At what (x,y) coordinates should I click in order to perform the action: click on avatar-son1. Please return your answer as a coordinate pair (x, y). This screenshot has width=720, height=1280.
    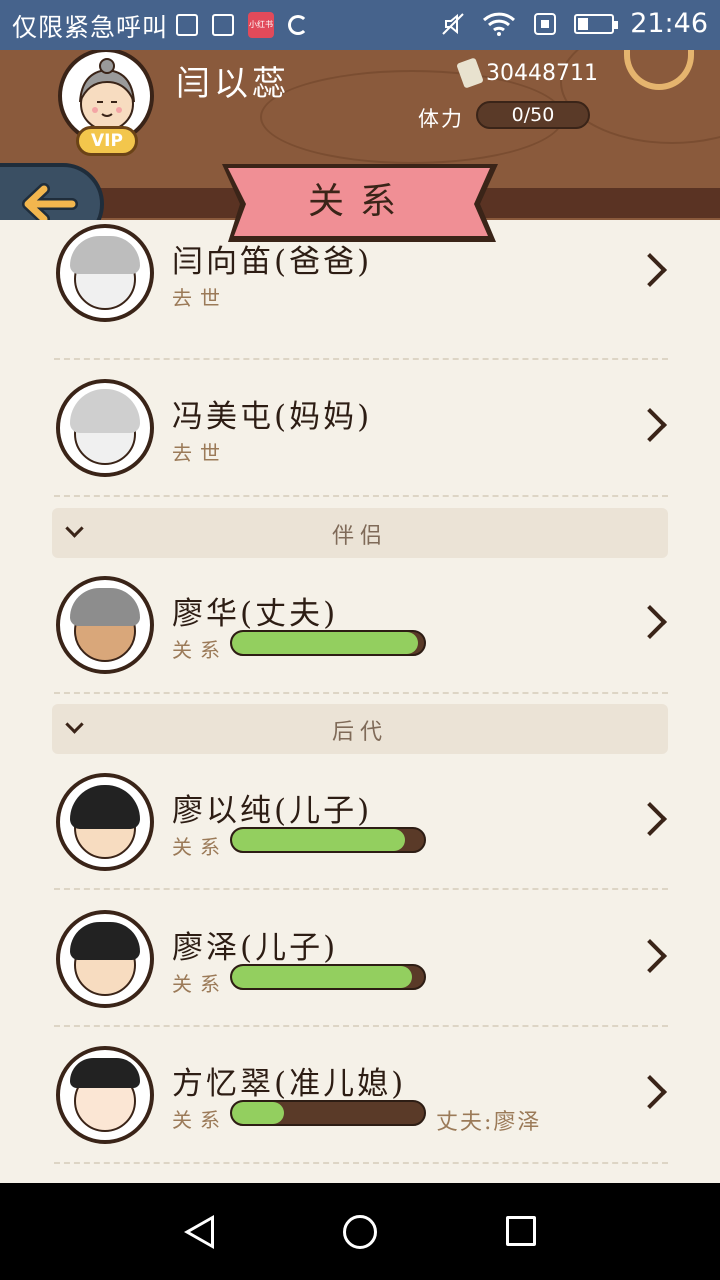
    Looking at the image, I should click on (105, 822).